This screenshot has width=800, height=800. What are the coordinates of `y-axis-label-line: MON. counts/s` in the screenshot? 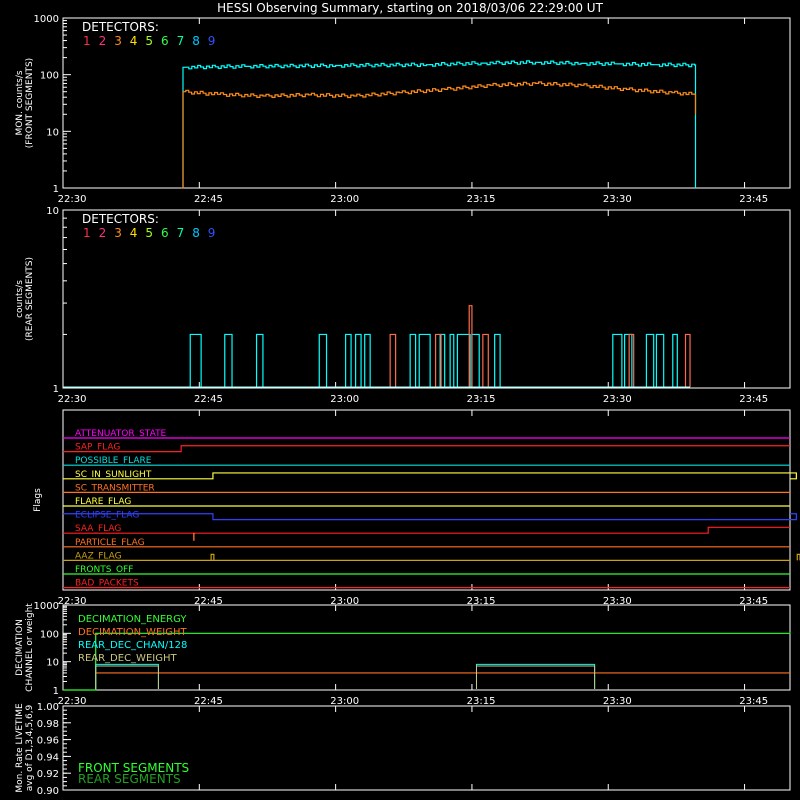 It's located at (20, 102).